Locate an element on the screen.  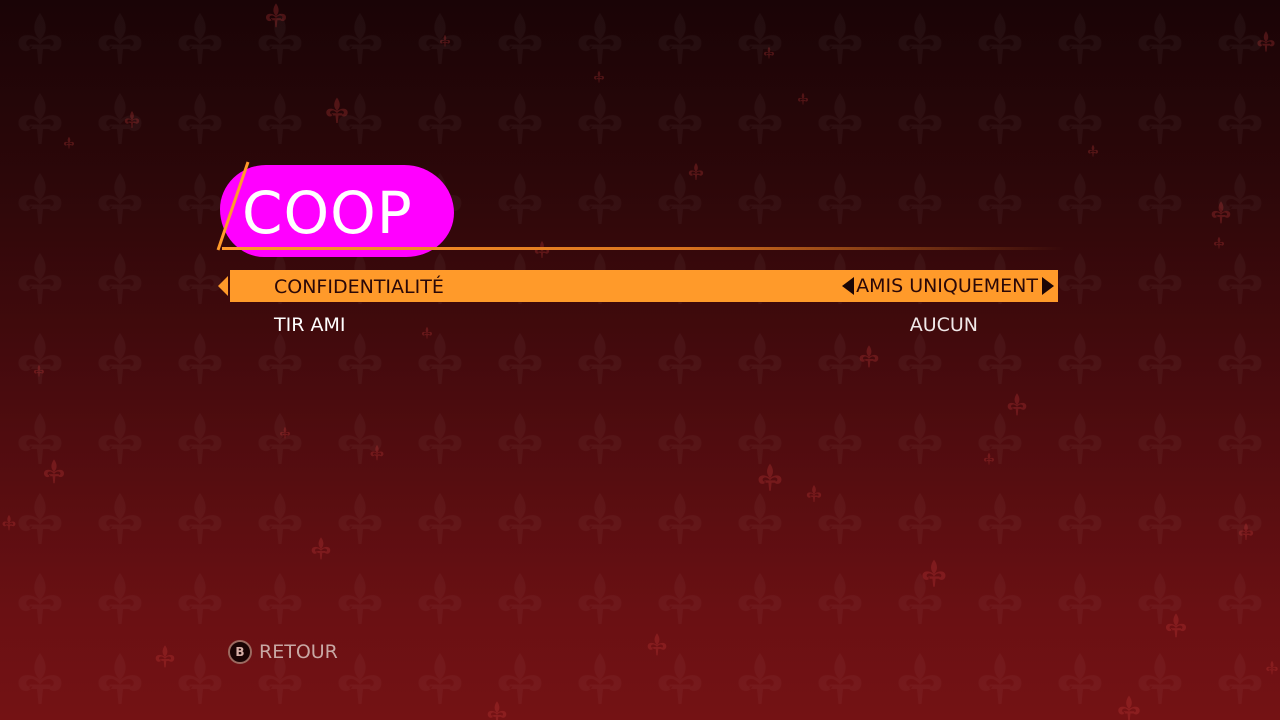
setting-label: CONFIDENTIALITÉ is located at coordinates (359, 287).